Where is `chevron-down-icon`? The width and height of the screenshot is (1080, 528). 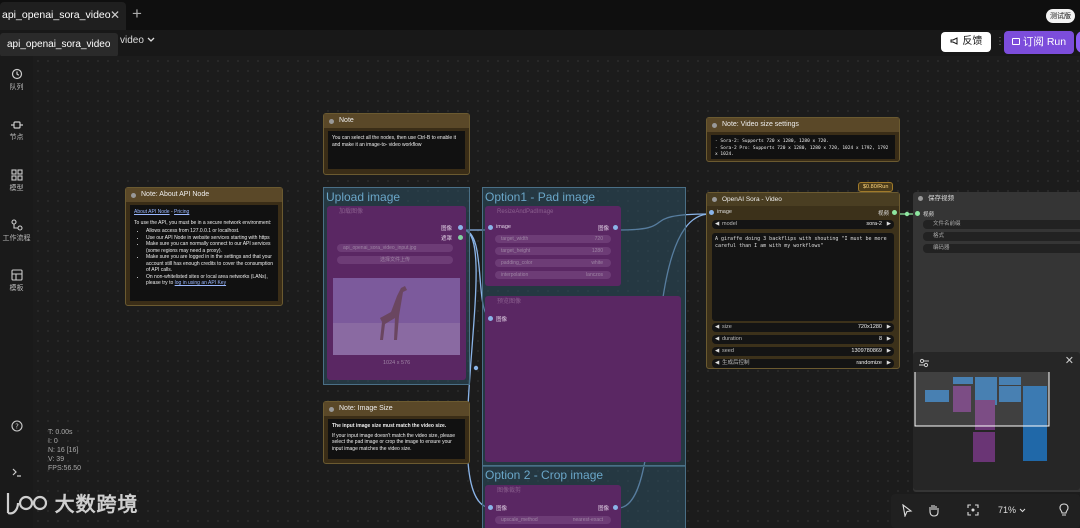
chevron-down-icon is located at coordinates (1022, 510).